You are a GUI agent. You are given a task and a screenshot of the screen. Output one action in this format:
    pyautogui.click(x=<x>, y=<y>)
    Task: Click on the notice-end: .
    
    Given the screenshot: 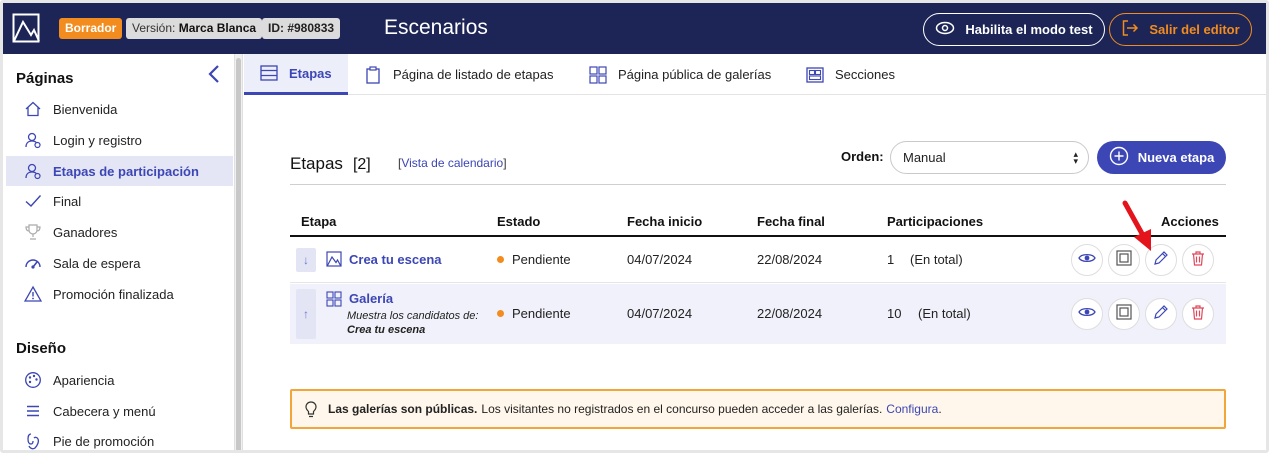 What is the action you would take?
    pyautogui.click(x=940, y=409)
    